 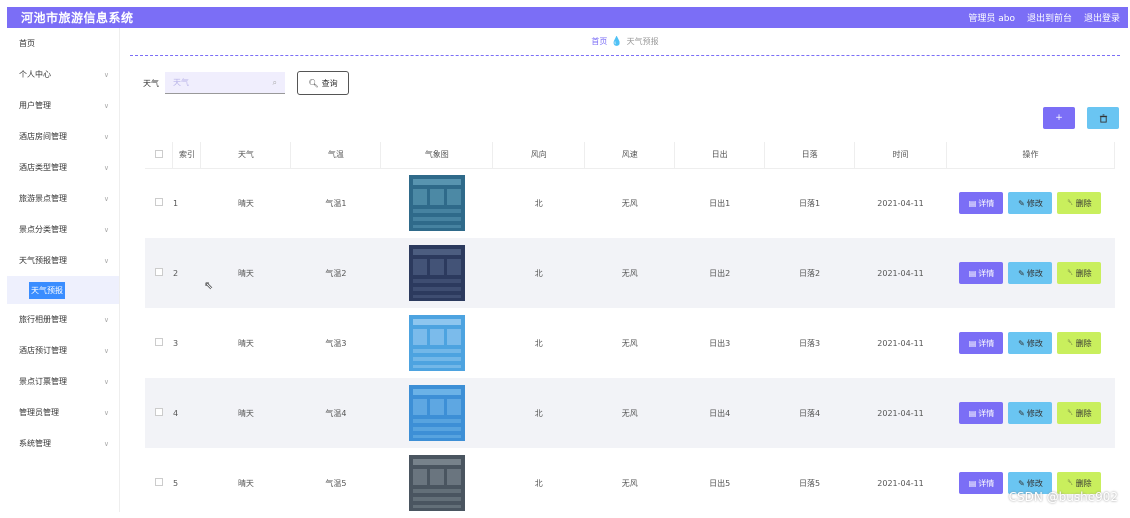 I want to click on sidebar-item-label: 酒店房间管理, so click(x=43, y=136).